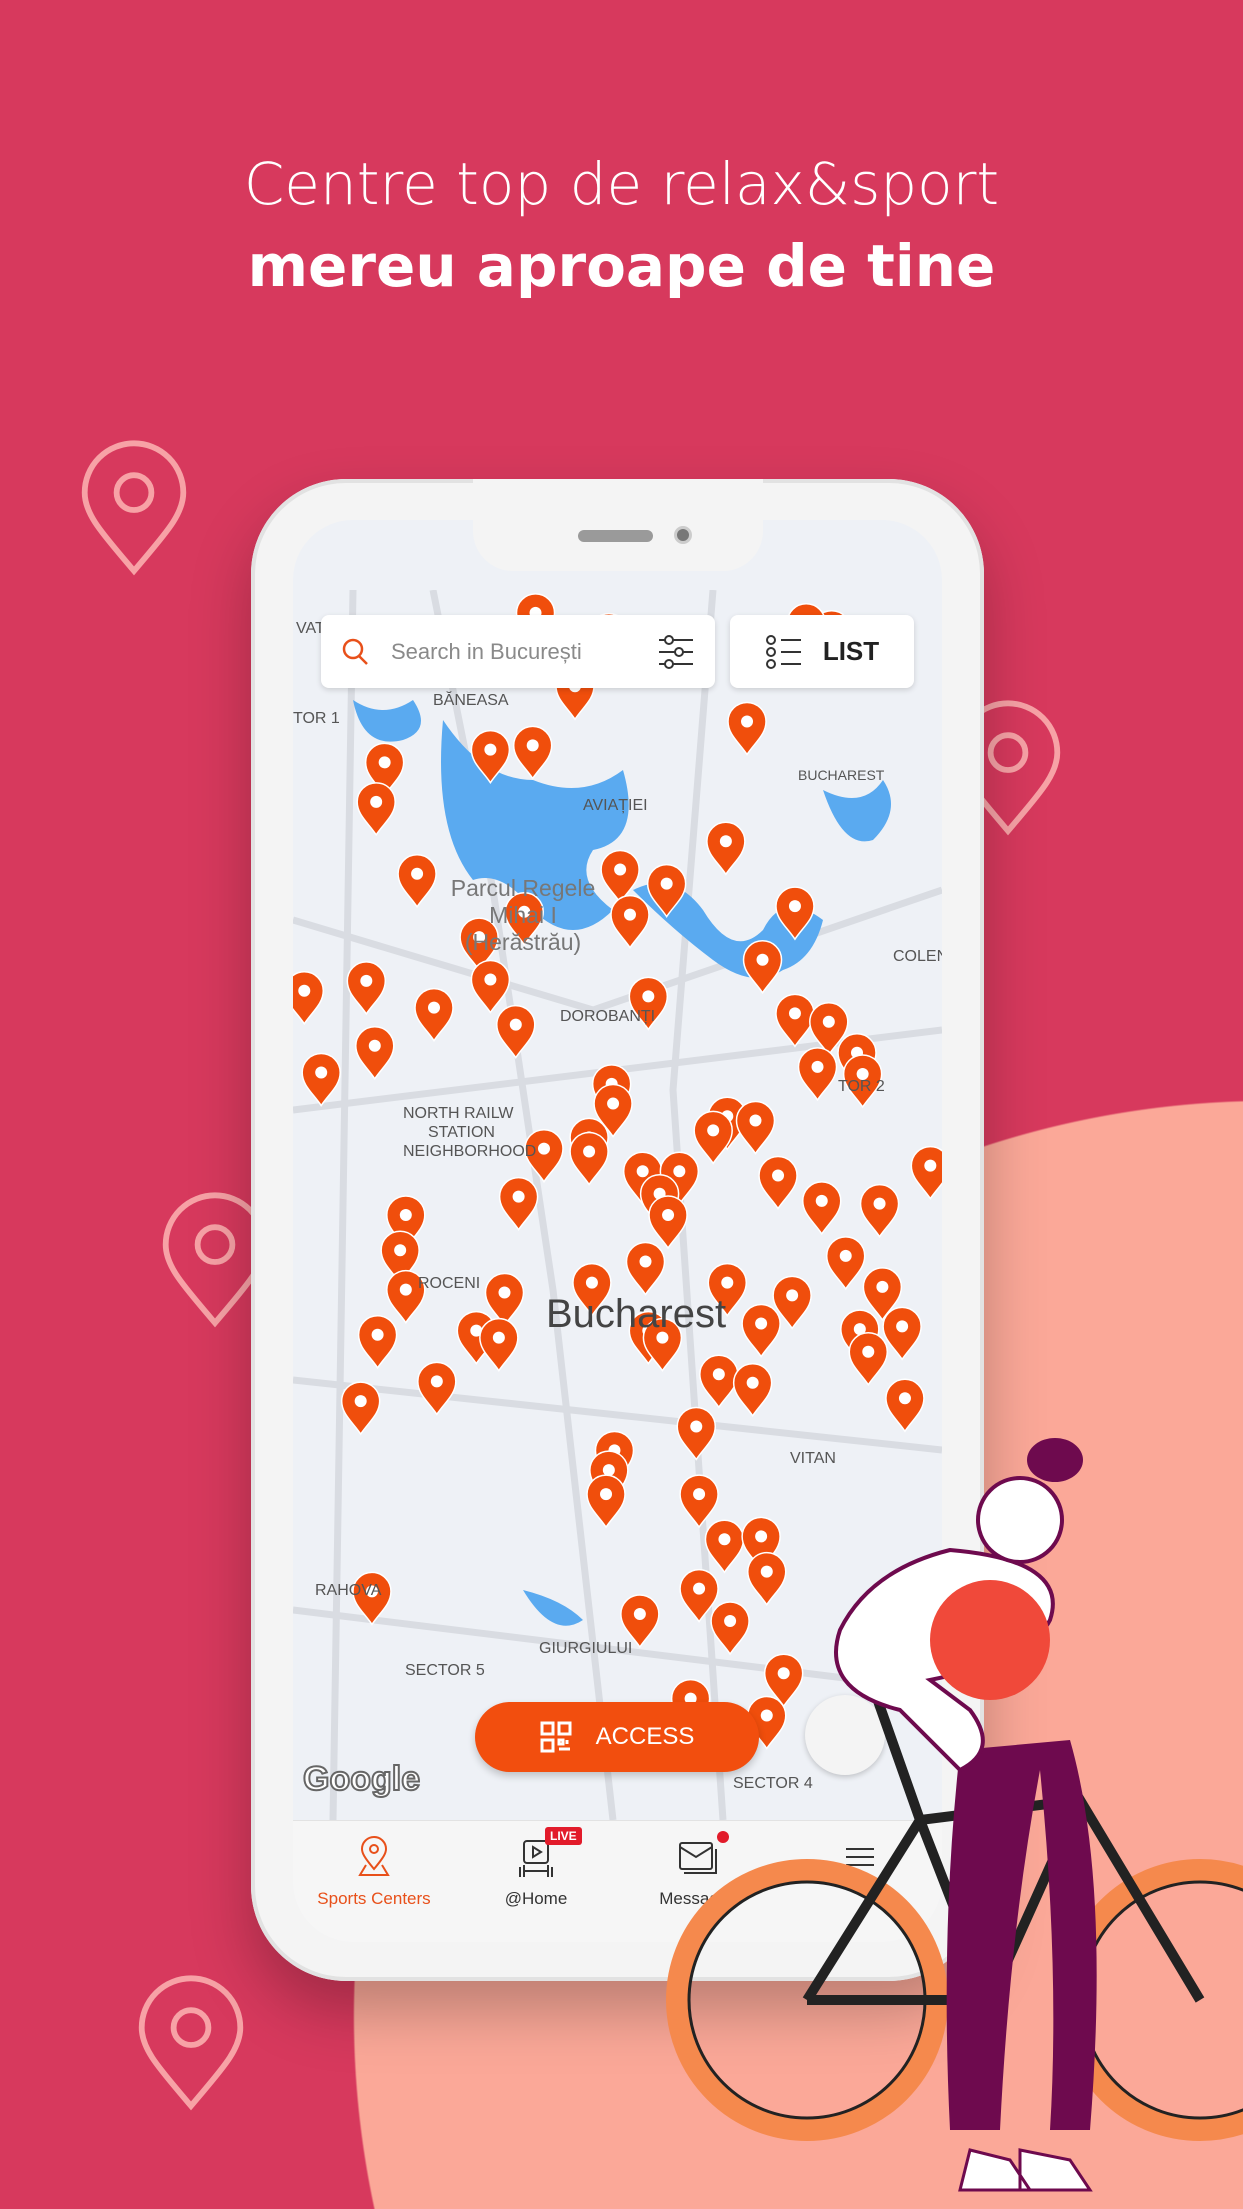 Image resolution: width=1243 pixels, height=2209 pixels. Describe the element at coordinates (917, 956) in the screenshot. I see `map-label: COLEN` at that location.